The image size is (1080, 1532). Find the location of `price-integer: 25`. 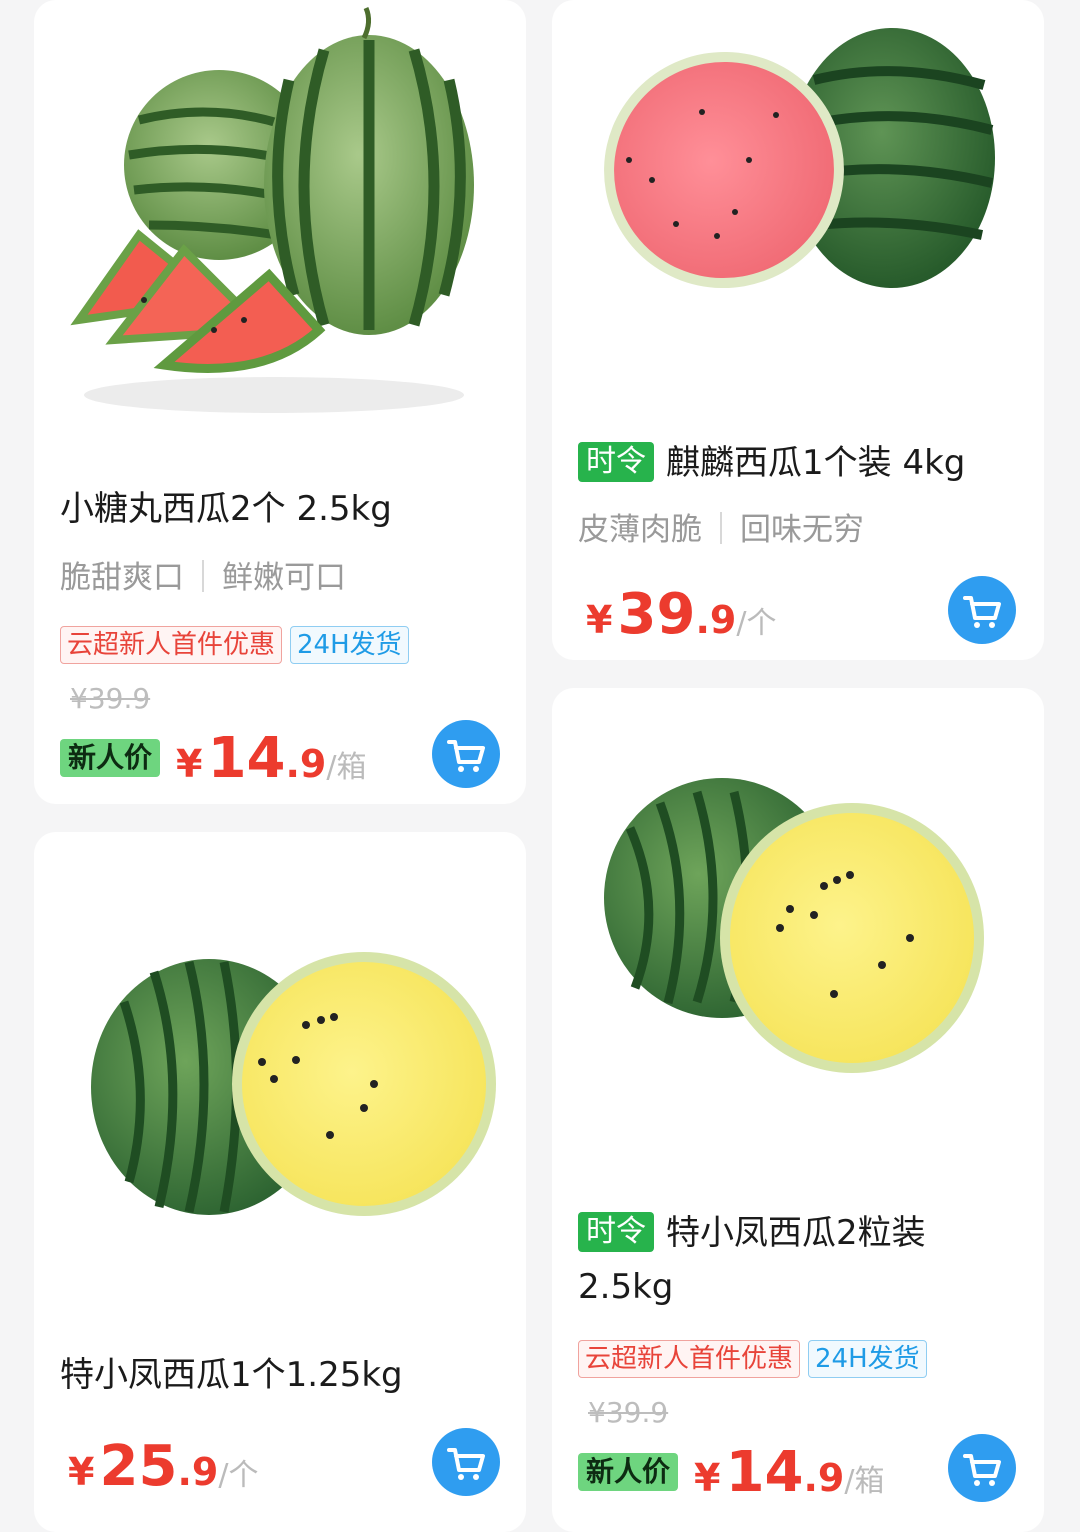

price-integer: 25 is located at coordinates (138, 1466).